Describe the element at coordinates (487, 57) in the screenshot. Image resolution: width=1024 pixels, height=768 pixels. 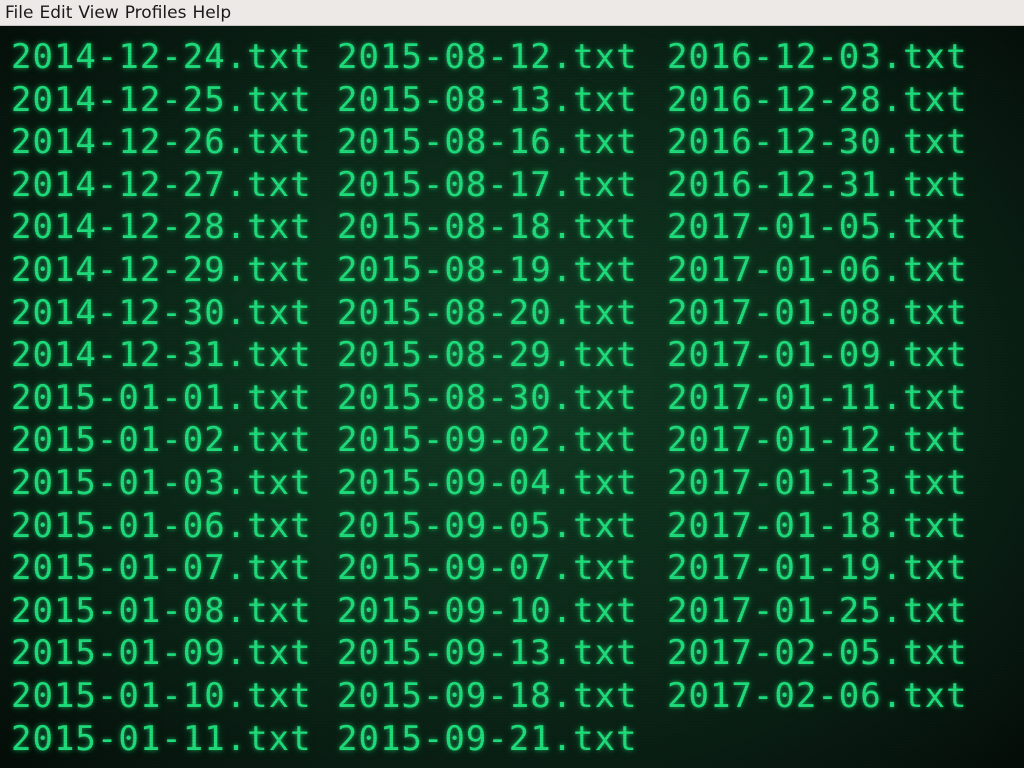
I see `file-entry: 2015-08-12.txt` at that location.